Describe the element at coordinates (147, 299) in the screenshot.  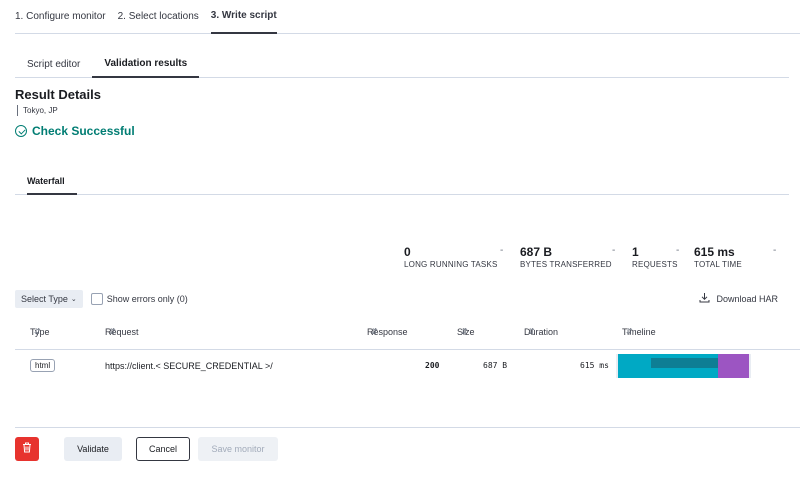
I see `show-errors-label: Show errors only (0)` at that location.